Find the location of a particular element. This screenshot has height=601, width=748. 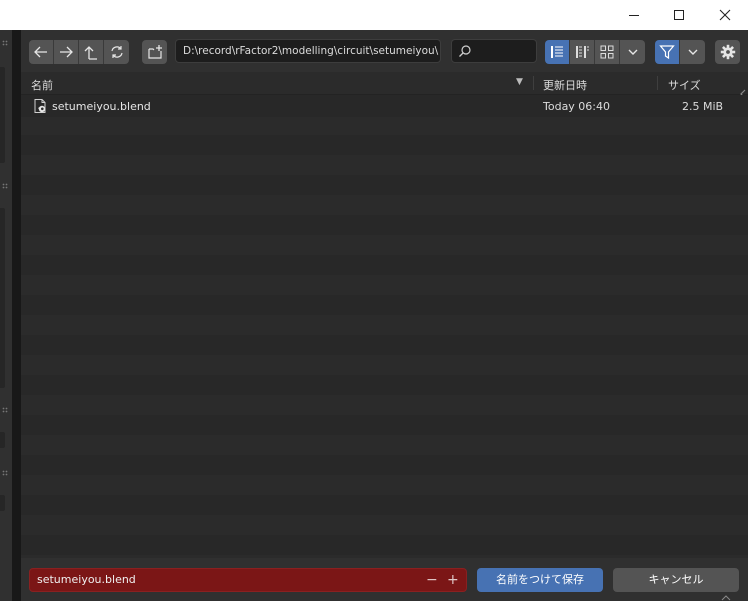

column-size-header: サイズ is located at coordinates (684, 85).